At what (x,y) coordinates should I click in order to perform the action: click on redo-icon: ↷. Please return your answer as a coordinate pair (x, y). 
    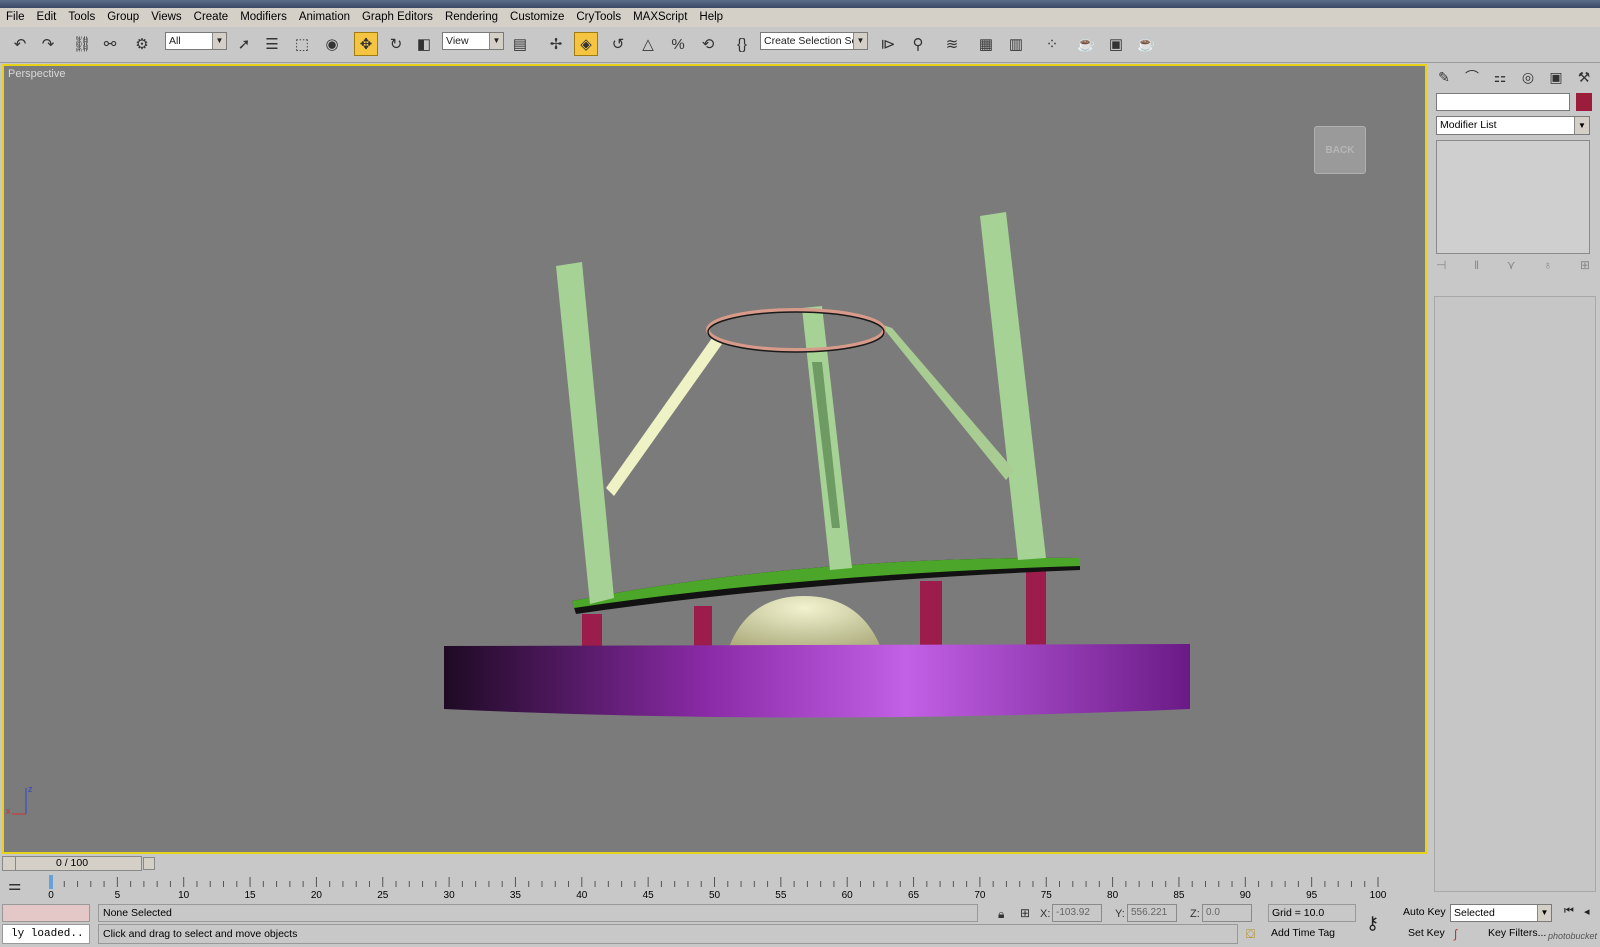
    Looking at the image, I should click on (48, 44).